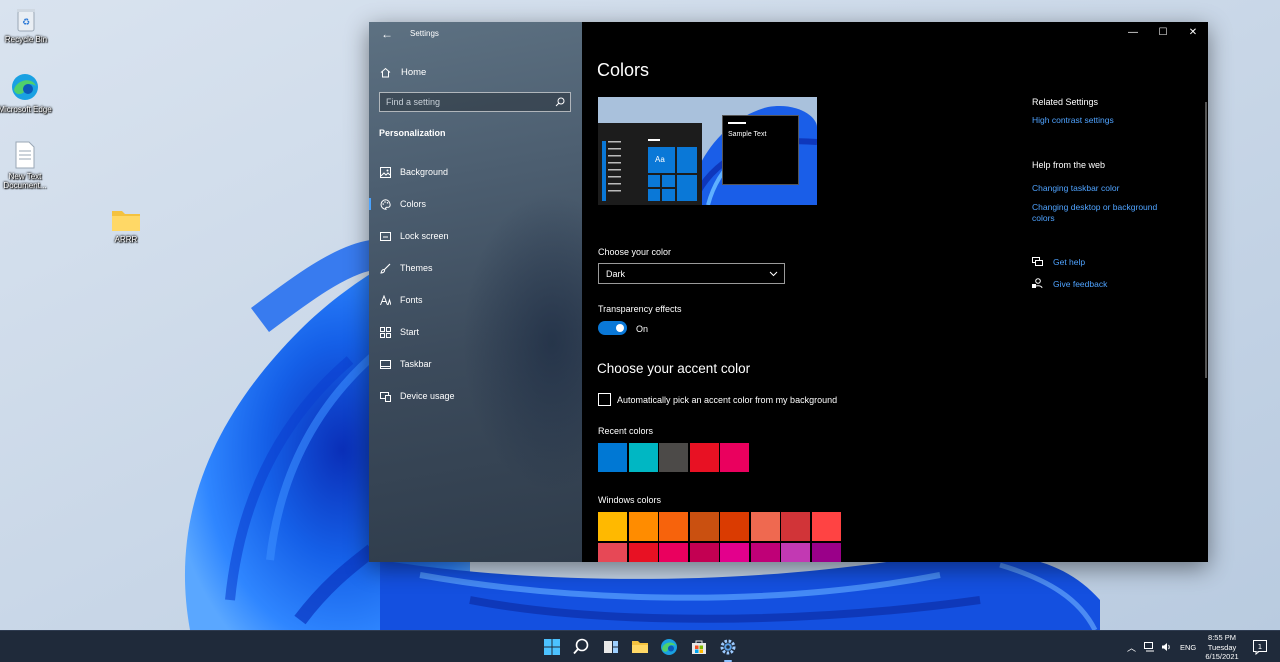 Image resolution: width=1280 pixels, height=662 pixels. Describe the element at coordinates (410, 332) in the screenshot. I see `sidebar-item-label: Start` at that location.